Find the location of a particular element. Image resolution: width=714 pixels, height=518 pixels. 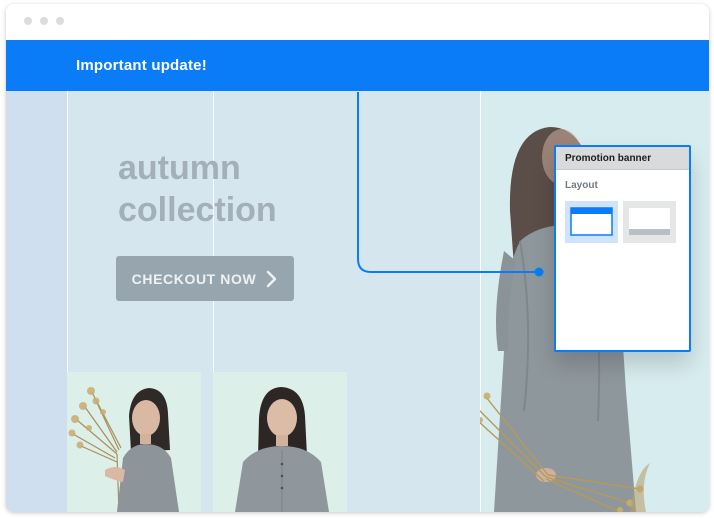

chevron-right-icon is located at coordinates (272, 278).